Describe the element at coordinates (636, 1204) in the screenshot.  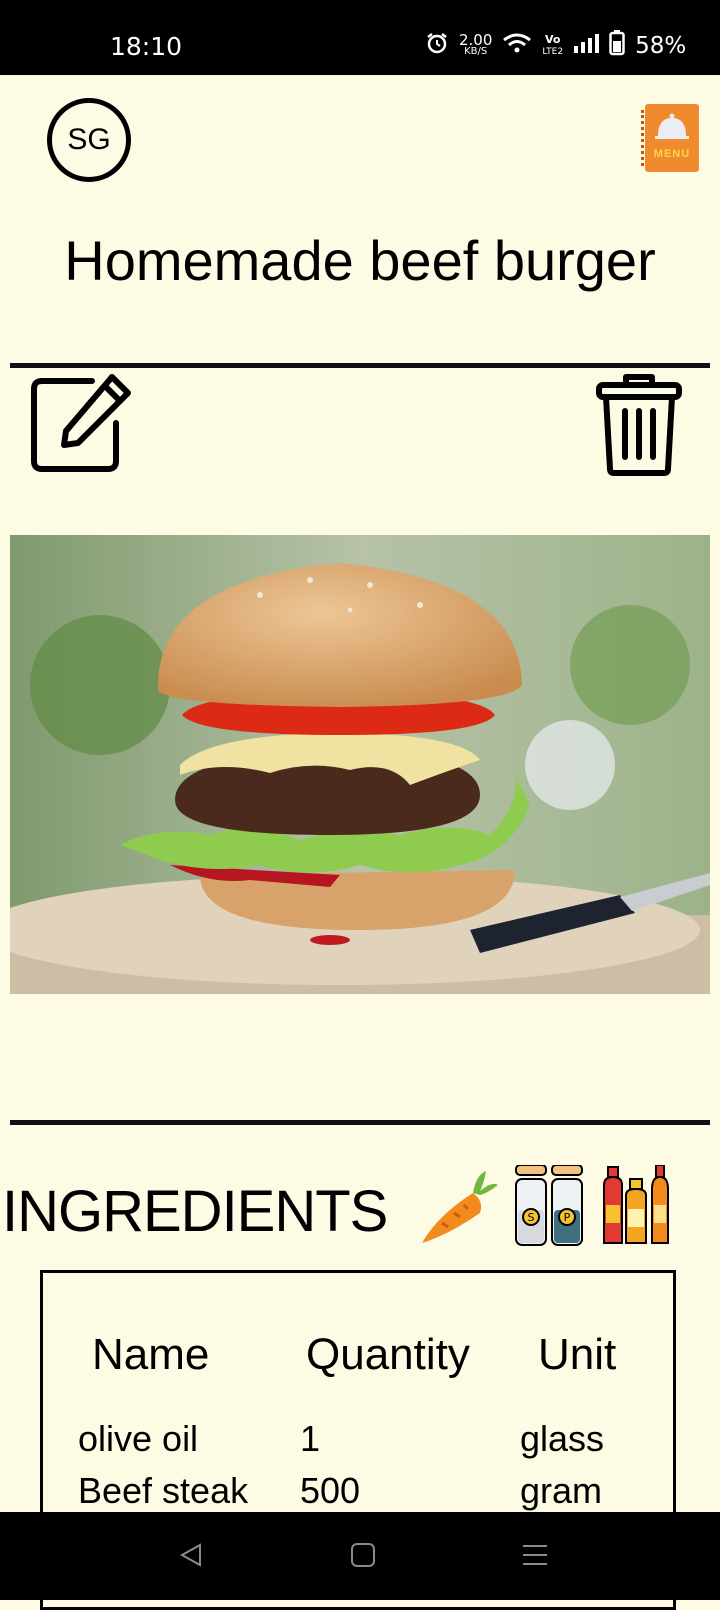
I see `sauce-bottles-icon` at that location.